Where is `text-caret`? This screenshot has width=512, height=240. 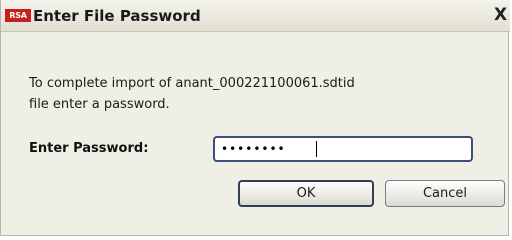
text-caret is located at coordinates (316, 149).